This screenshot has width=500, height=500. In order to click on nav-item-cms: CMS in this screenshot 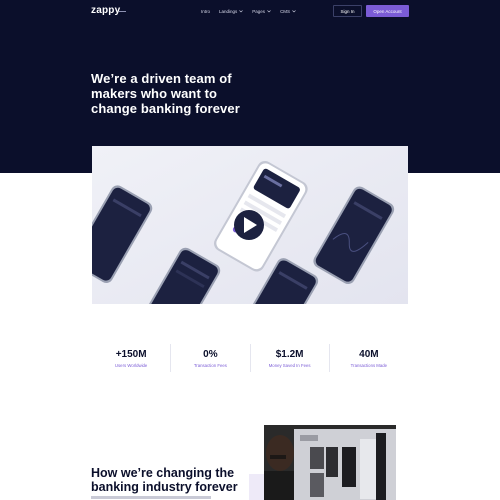, I will do `click(288, 11)`.